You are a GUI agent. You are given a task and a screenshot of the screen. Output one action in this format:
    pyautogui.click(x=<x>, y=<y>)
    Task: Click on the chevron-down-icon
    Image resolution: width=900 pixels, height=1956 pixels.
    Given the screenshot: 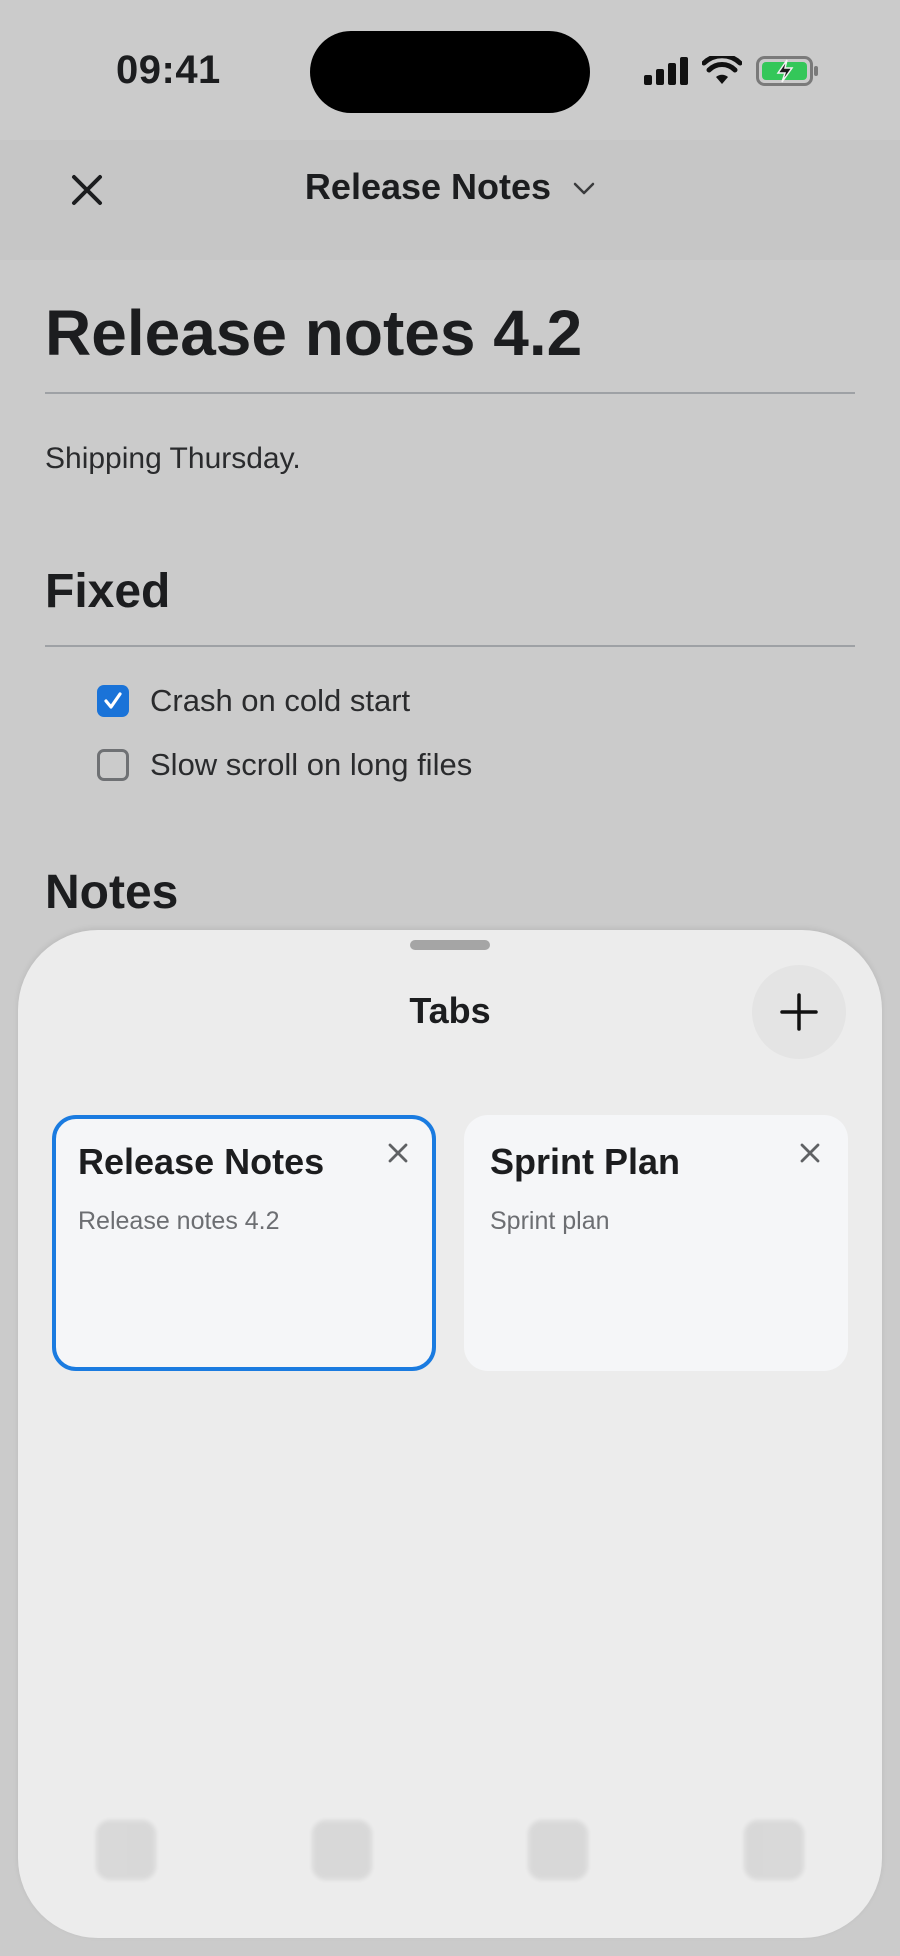 What is the action you would take?
    pyautogui.click(x=584, y=189)
    